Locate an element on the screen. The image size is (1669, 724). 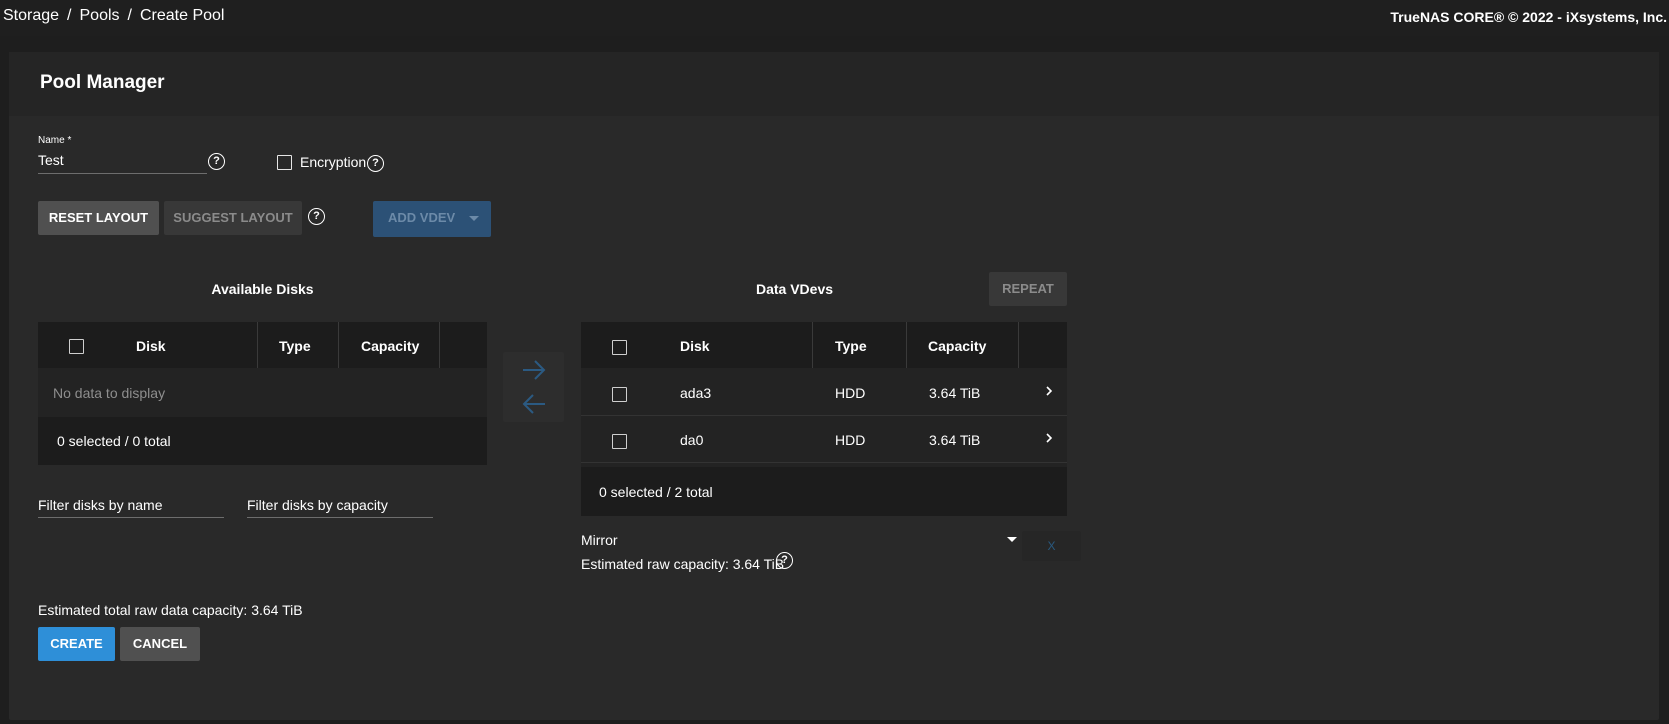
card-header: Pool Manager is located at coordinates (834, 84).